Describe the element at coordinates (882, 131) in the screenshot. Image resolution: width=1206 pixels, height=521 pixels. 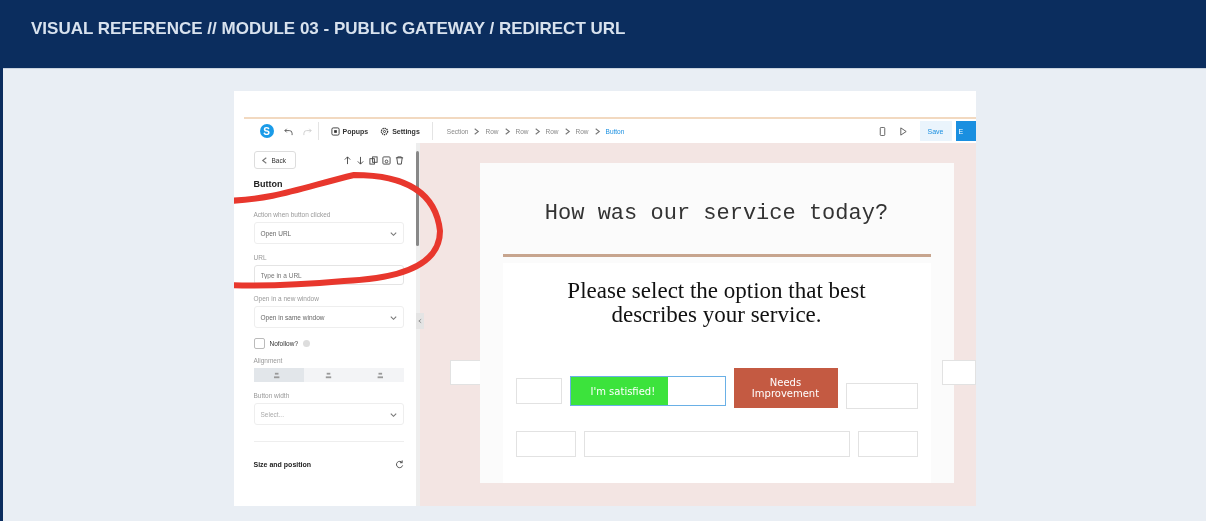
I see `mobile-icon` at that location.